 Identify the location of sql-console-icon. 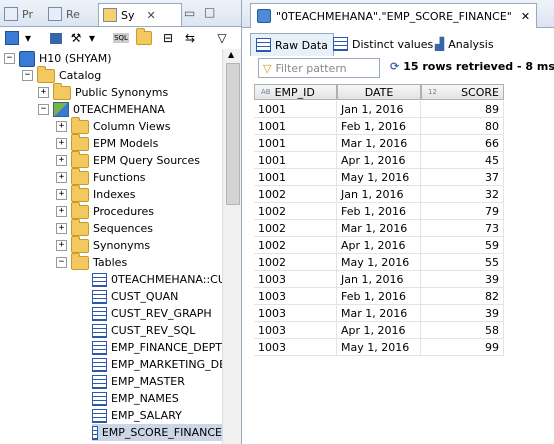
(56, 38).